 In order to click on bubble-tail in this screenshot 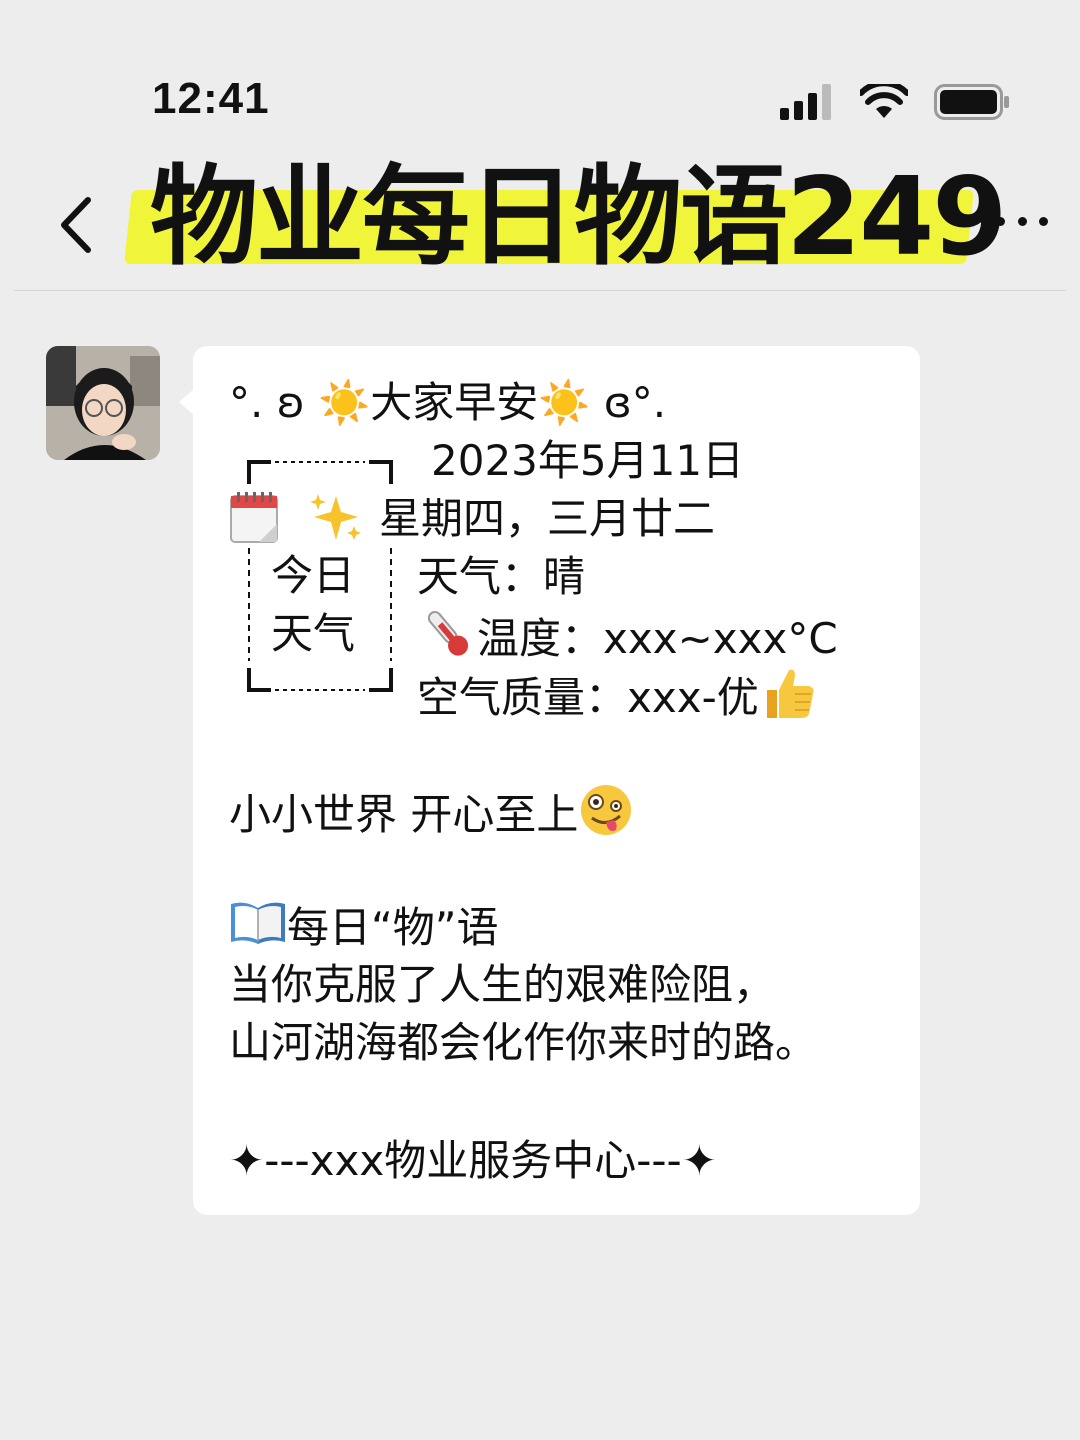, I will do `click(187, 402)`.